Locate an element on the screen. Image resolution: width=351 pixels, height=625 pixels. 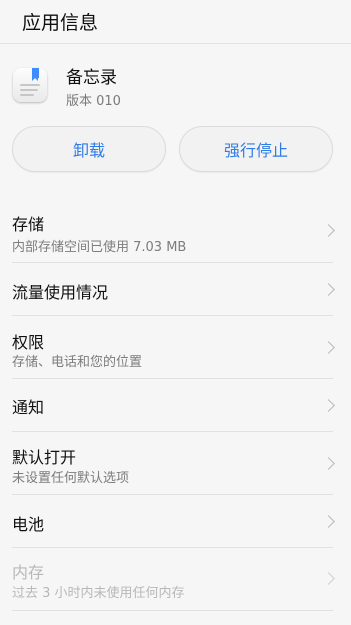
app-info-section: 备忘录 版本 010 is located at coordinates (175, 83).